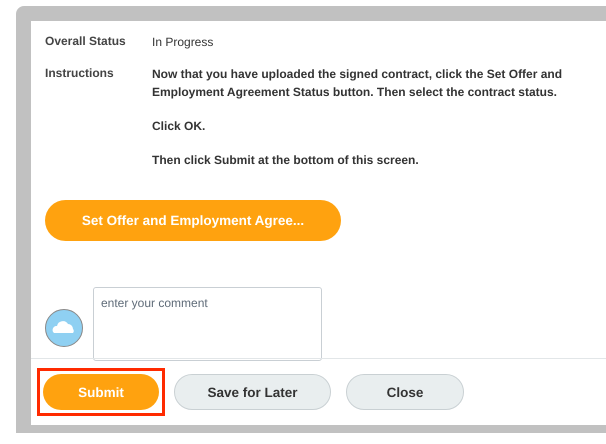 The height and width of the screenshot is (444, 606). What do you see at coordinates (207, 324) in the screenshot?
I see `comment-field: enter your comment` at bounding box center [207, 324].